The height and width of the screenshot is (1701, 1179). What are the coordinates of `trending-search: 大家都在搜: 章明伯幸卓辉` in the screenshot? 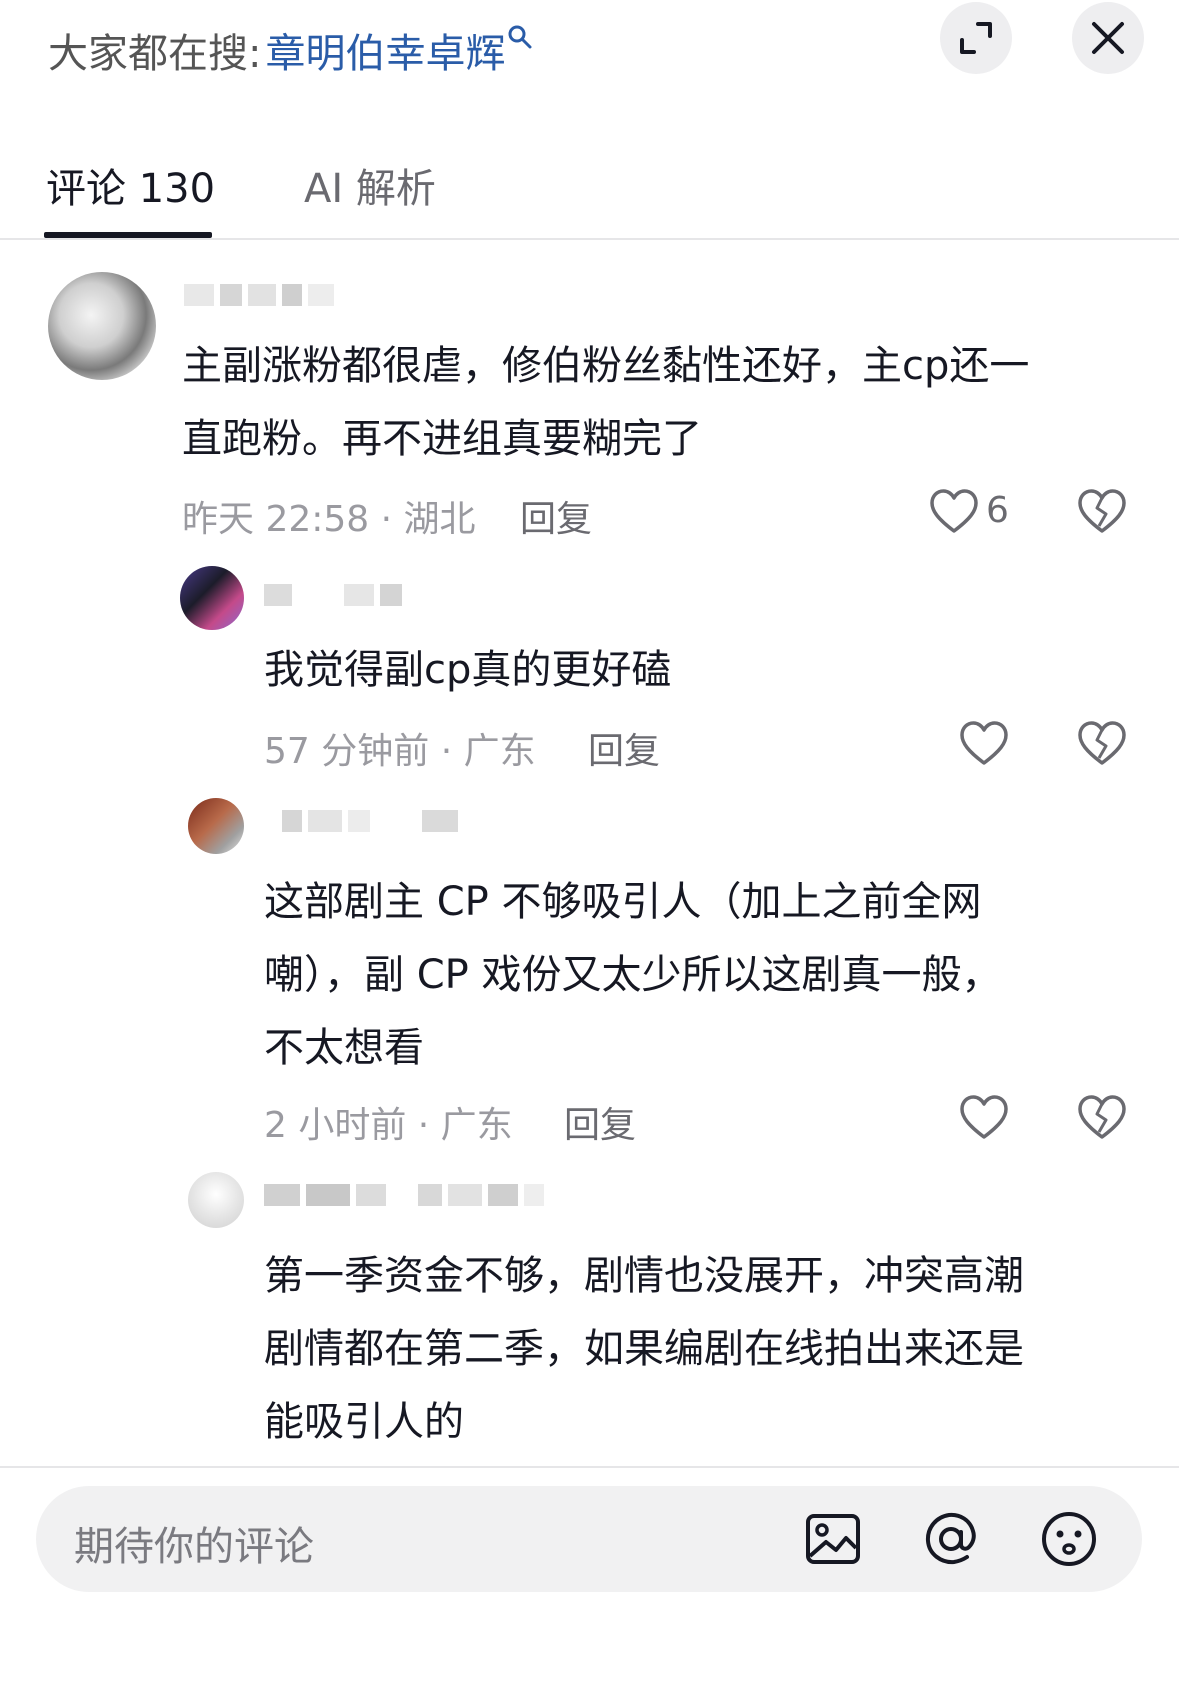 It's located at (290, 50).